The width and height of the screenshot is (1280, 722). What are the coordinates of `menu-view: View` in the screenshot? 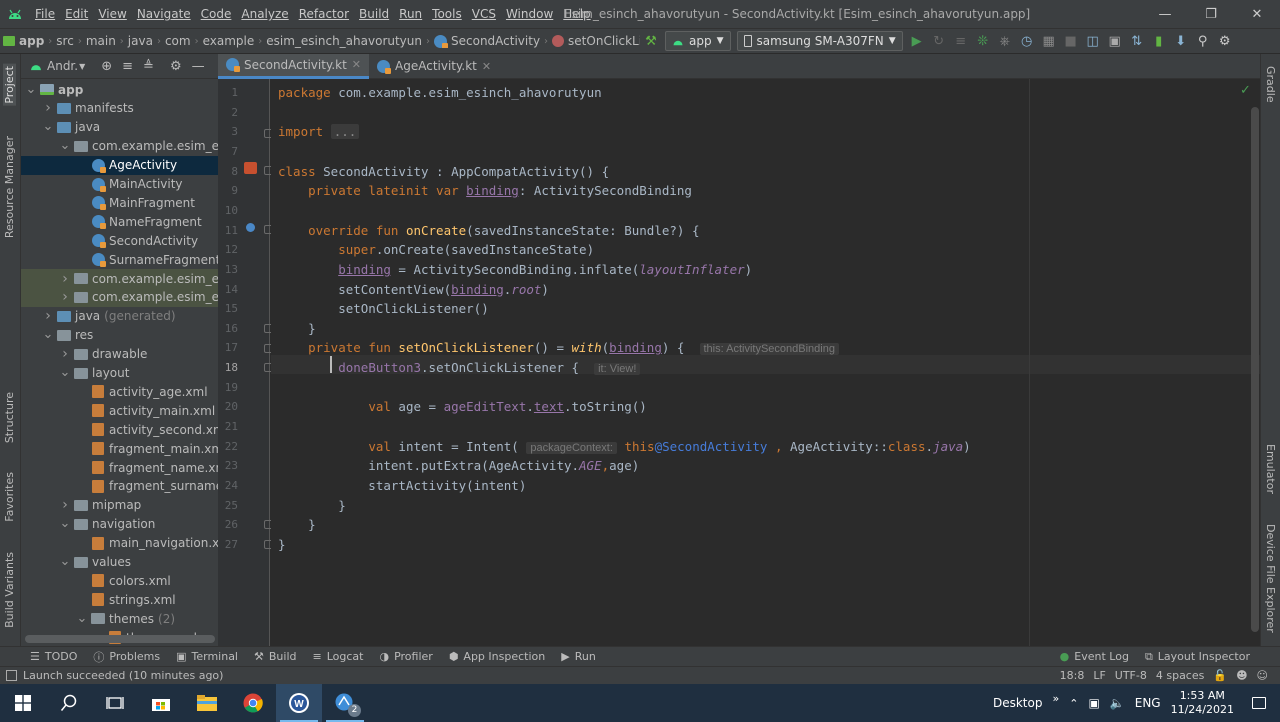 It's located at (112, 14).